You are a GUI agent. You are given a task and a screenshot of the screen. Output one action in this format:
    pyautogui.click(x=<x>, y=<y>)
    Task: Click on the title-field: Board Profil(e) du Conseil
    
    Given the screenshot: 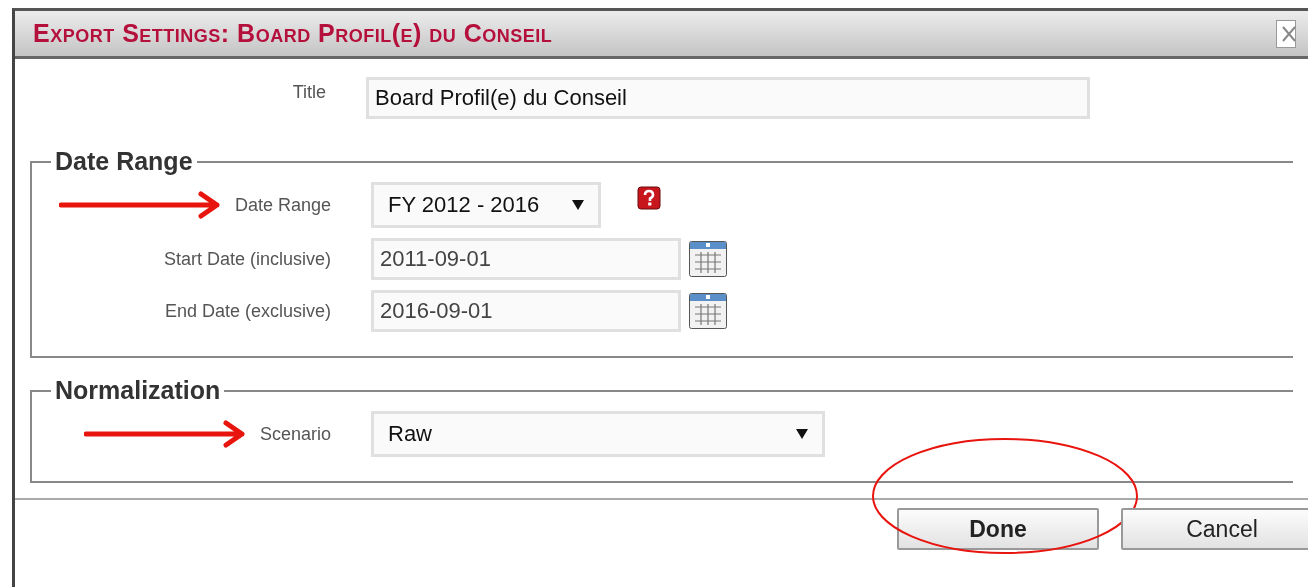 What is the action you would take?
    pyautogui.click(x=728, y=98)
    